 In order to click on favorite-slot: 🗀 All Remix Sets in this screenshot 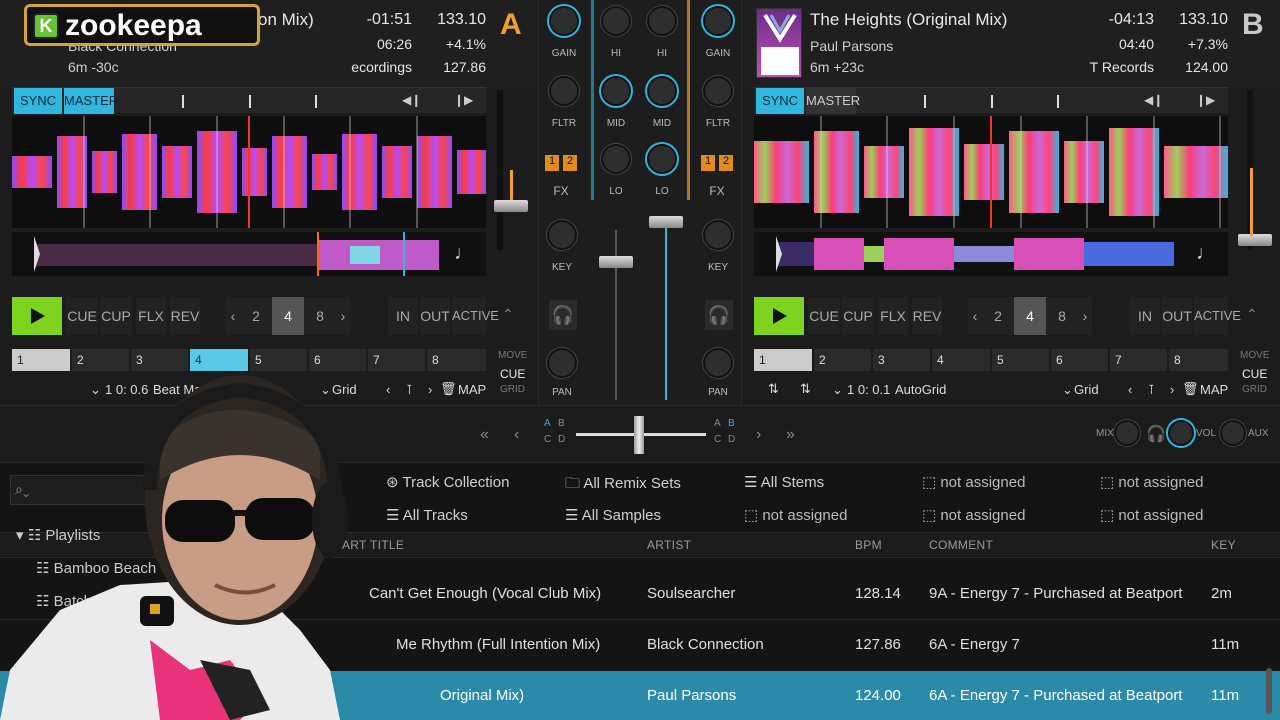, I will do `click(623, 485)`.